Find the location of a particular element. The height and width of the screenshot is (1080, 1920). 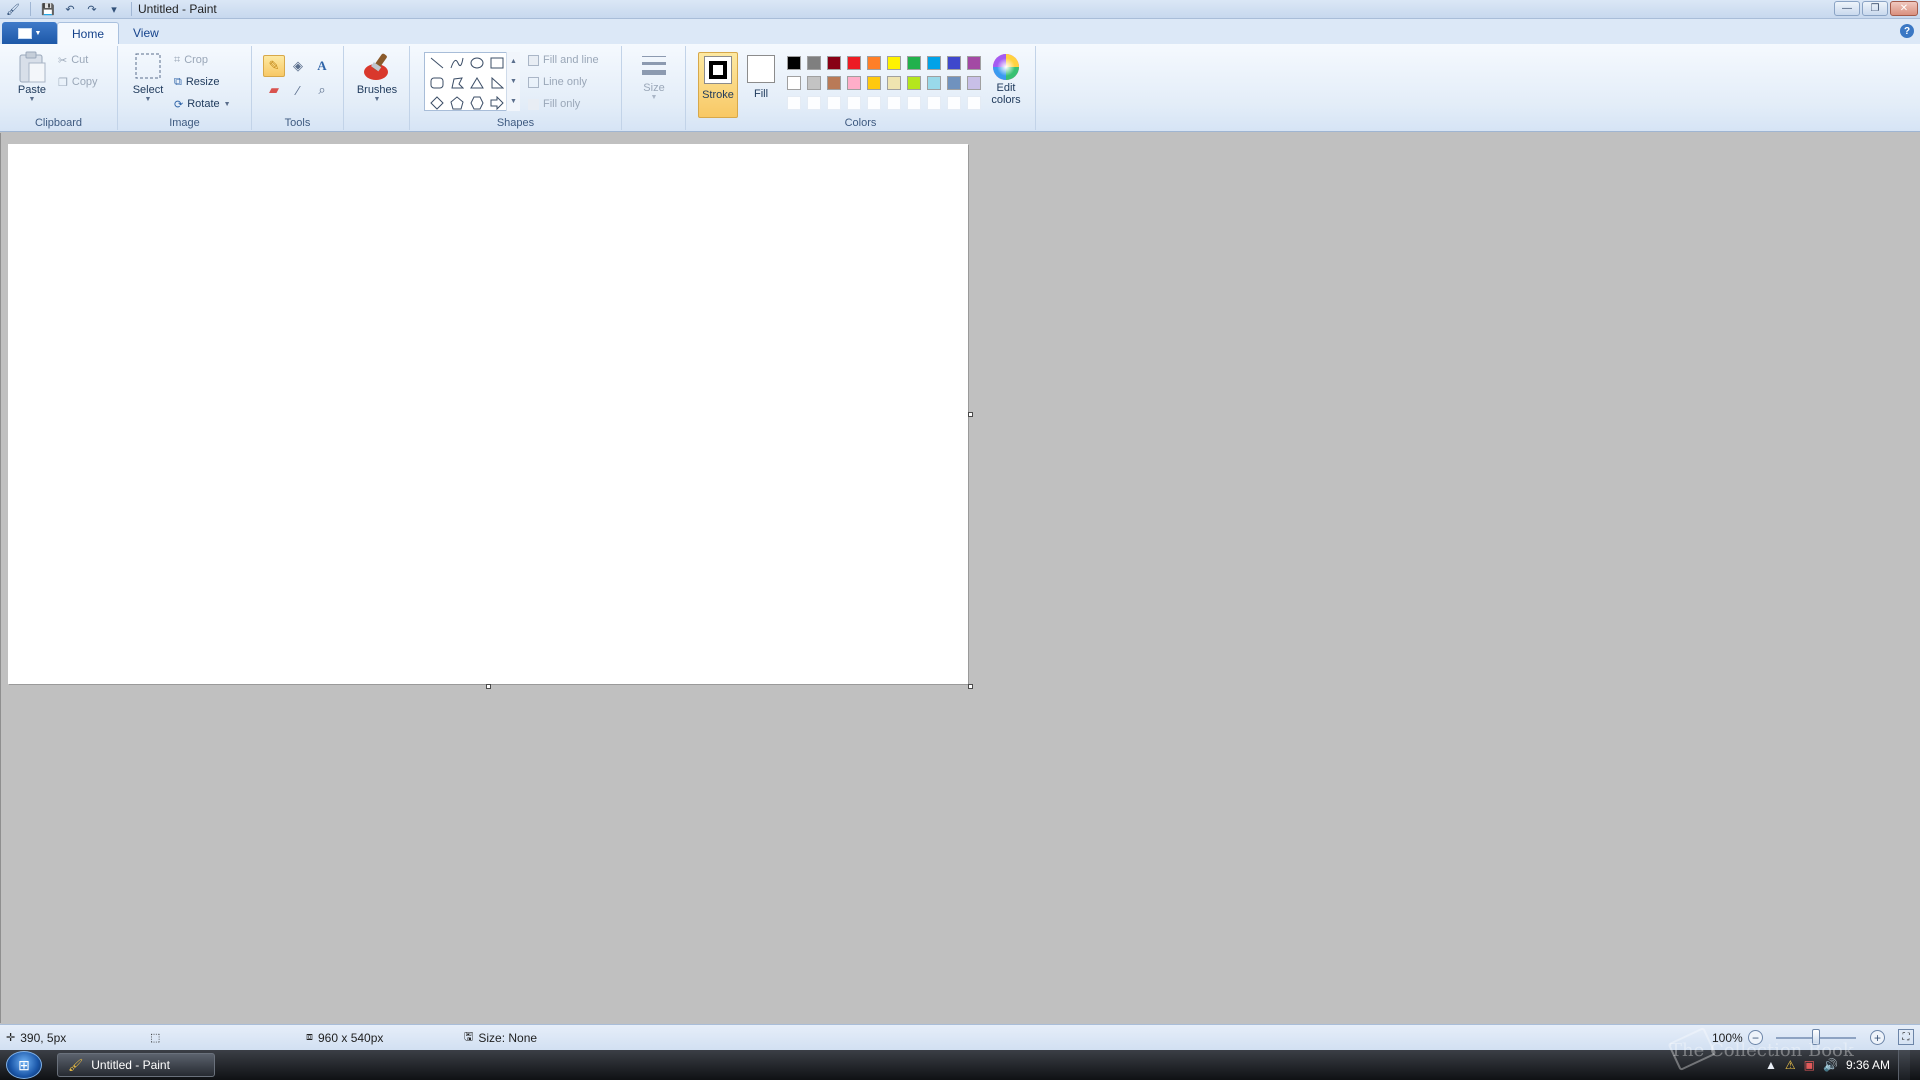

pentagon-shape-icon is located at coordinates (457, 103).